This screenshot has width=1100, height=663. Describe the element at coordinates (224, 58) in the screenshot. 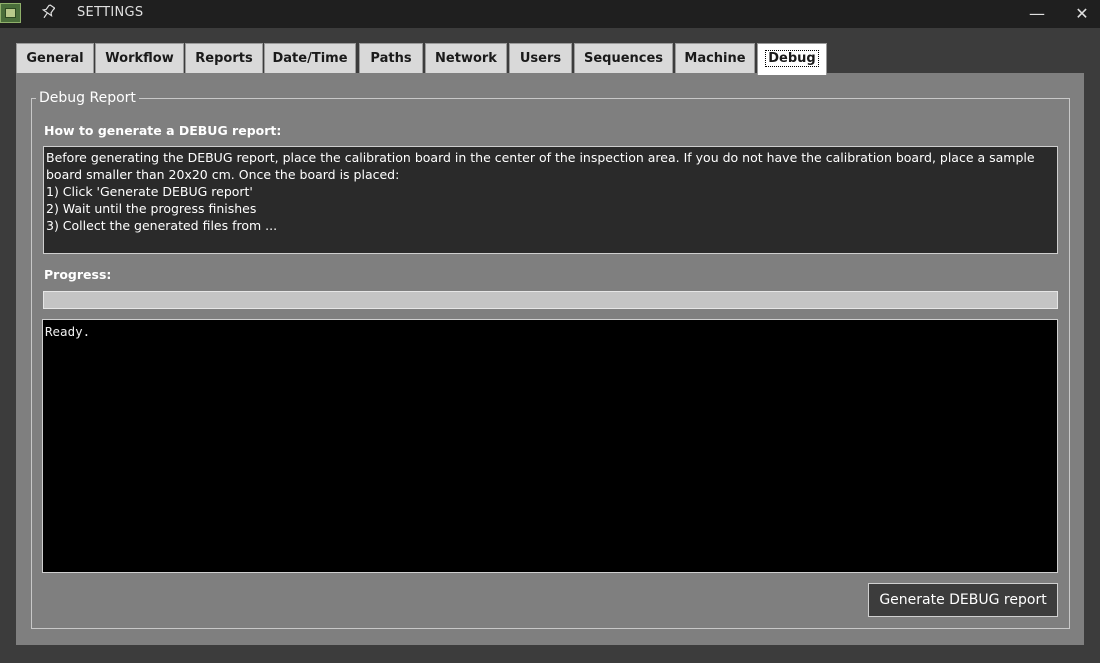

I see `tab-reports: Reports` at that location.